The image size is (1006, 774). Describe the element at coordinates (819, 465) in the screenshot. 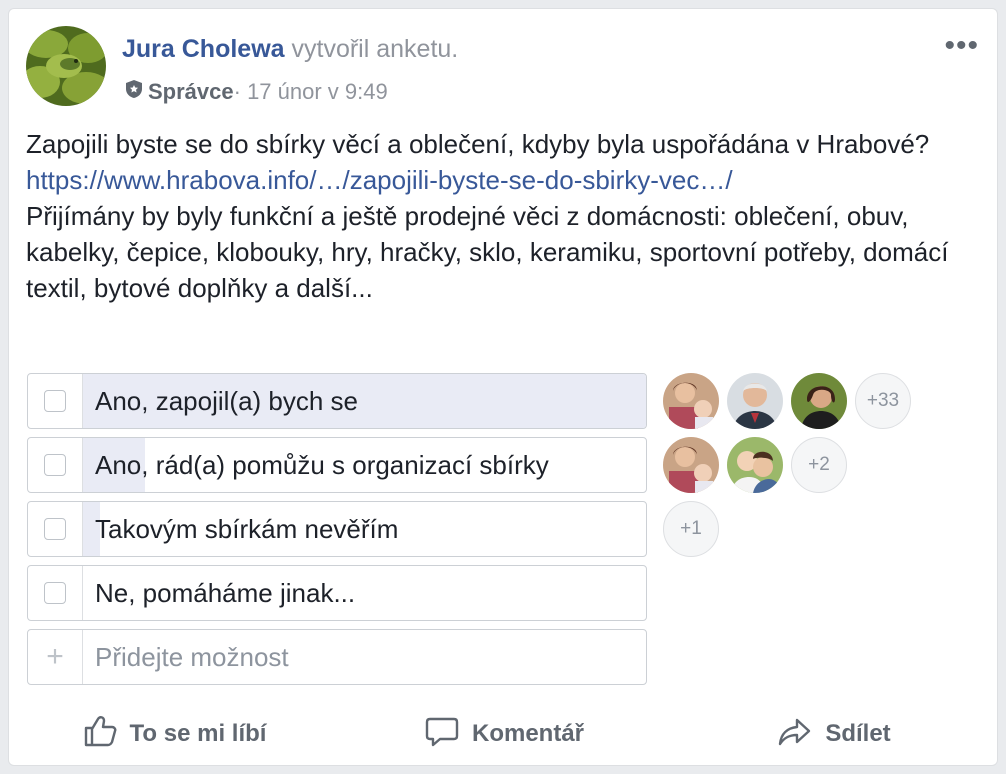

I see `more-voters-count: +2` at that location.